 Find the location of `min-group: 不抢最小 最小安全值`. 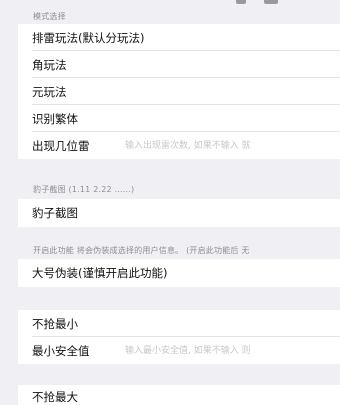

min-group: 不抢最小 最小安全值 is located at coordinates (179, 337).